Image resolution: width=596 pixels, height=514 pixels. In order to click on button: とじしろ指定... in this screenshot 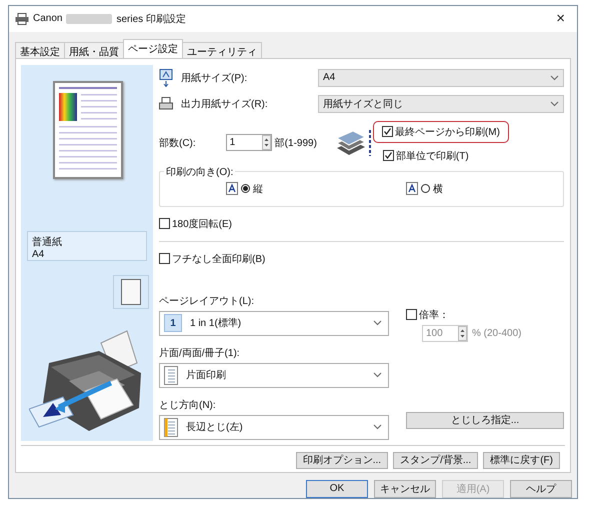, I will do `click(485, 420)`.